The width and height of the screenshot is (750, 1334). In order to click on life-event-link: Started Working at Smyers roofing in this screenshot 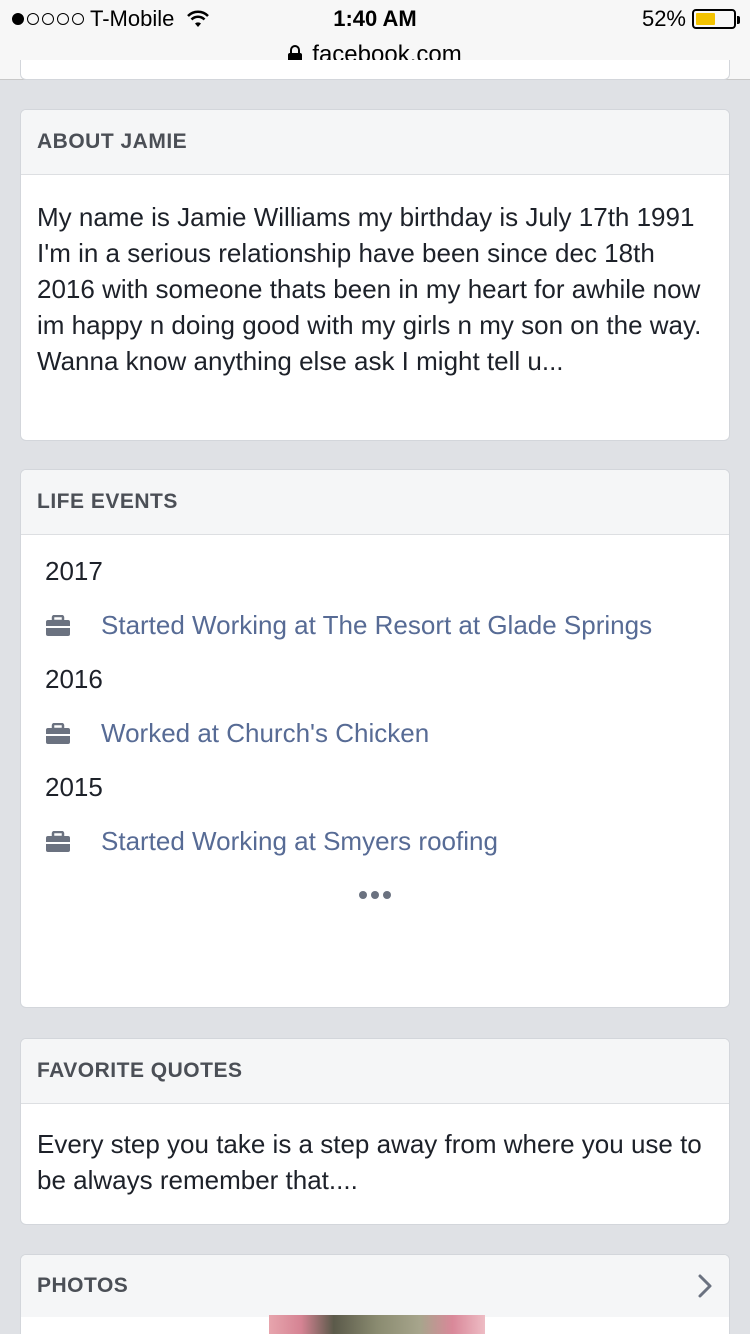, I will do `click(299, 841)`.